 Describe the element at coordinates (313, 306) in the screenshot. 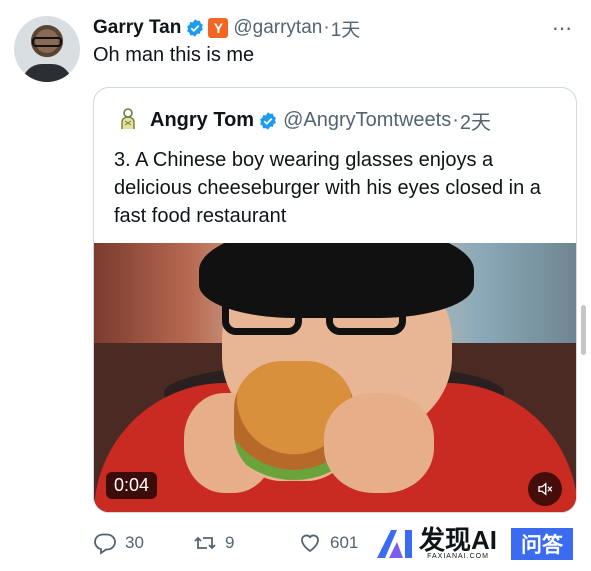

I see `video-glasses-bridge` at that location.